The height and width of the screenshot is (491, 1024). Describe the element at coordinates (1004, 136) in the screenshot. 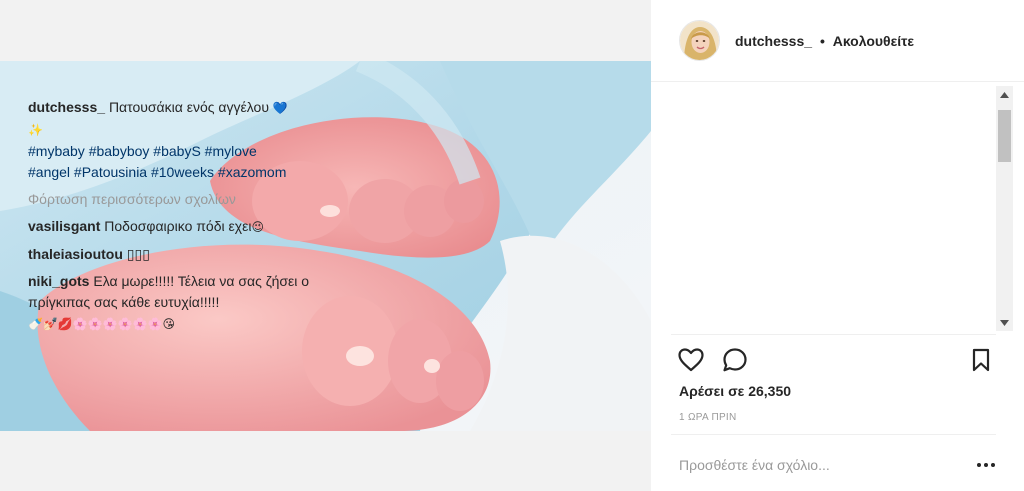

I see `scrollbar-thumb` at that location.